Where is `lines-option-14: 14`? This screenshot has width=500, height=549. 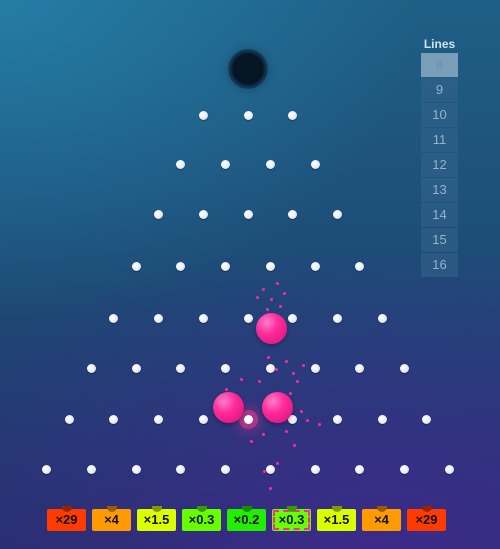
lines-option-14: 14 is located at coordinates (439, 215).